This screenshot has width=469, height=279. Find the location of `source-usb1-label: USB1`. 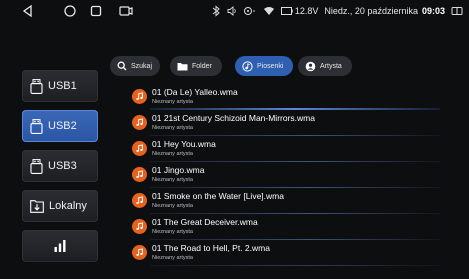

source-usb1-label: USB1 is located at coordinates (62, 86).